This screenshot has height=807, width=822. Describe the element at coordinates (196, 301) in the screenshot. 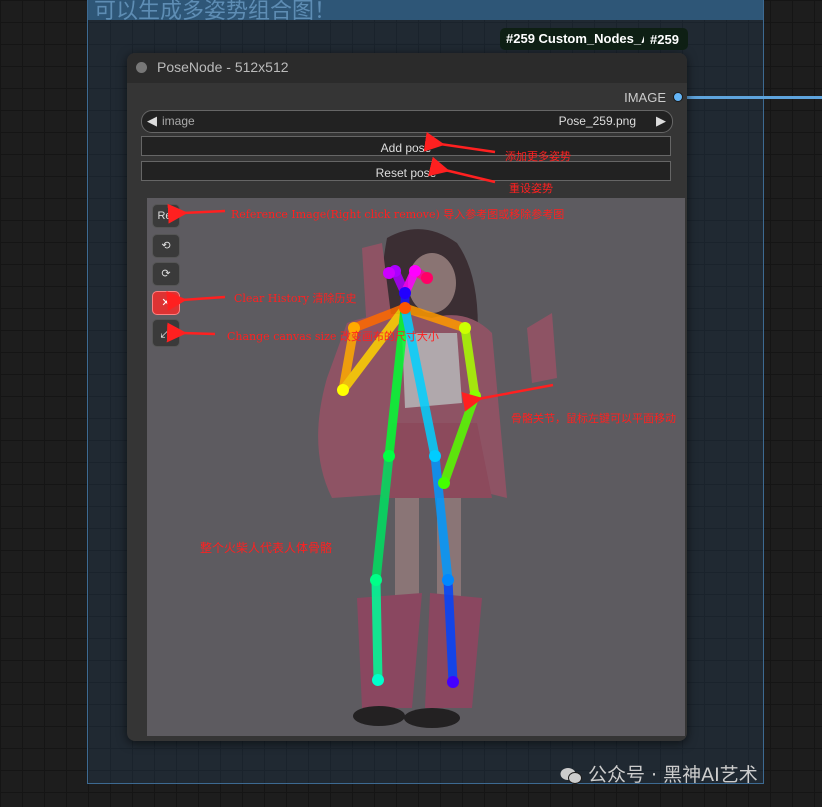

I see `arrow-clear` at that location.